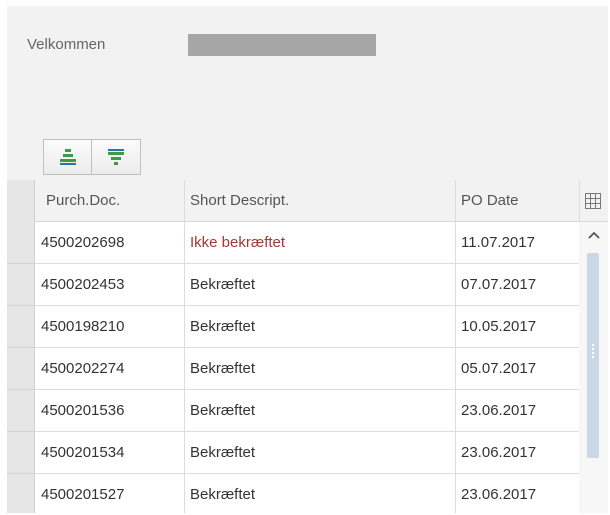  Describe the element at coordinates (83, 326) in the screenshot. I see `cell-purch-doc: 4500198210` at that location.